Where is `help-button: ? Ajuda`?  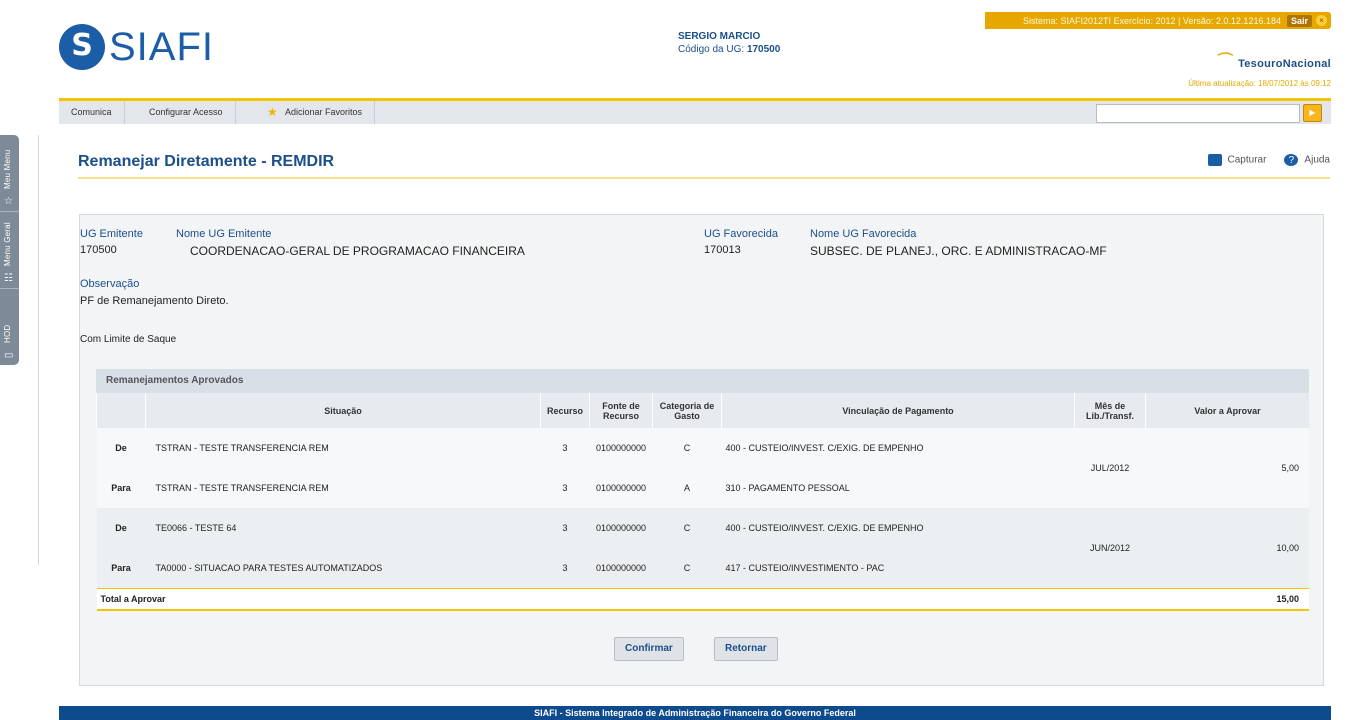
help-button: ? Ajuda is located at coordinates (1307, 160).